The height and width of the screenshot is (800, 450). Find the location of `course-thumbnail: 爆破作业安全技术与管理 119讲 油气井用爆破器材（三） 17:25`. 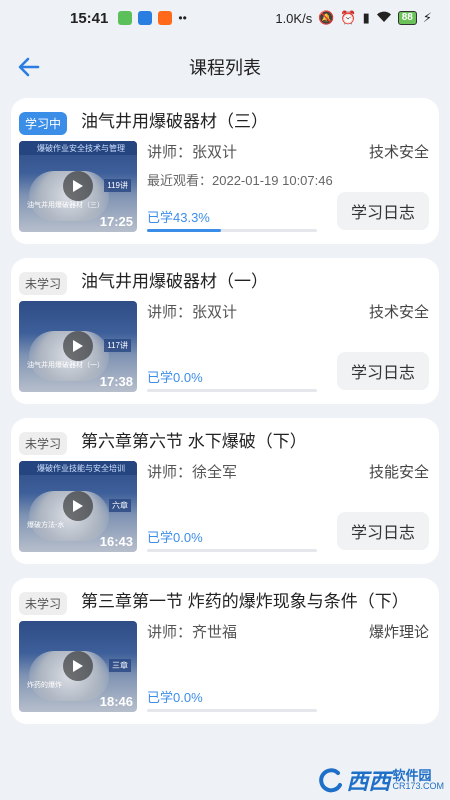

course-thumbnail: 爆破作业安全技术与管理 119讲 油气井用爆破器材（三） 17:25 is located at coordinates (78, 186).